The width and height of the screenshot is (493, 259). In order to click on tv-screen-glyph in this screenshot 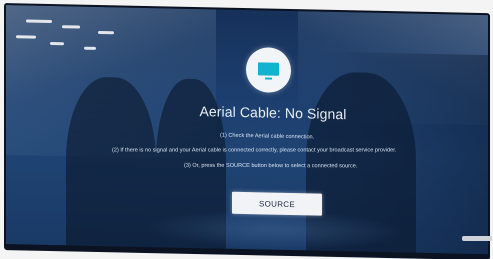, I will do `click(268, 69)`.